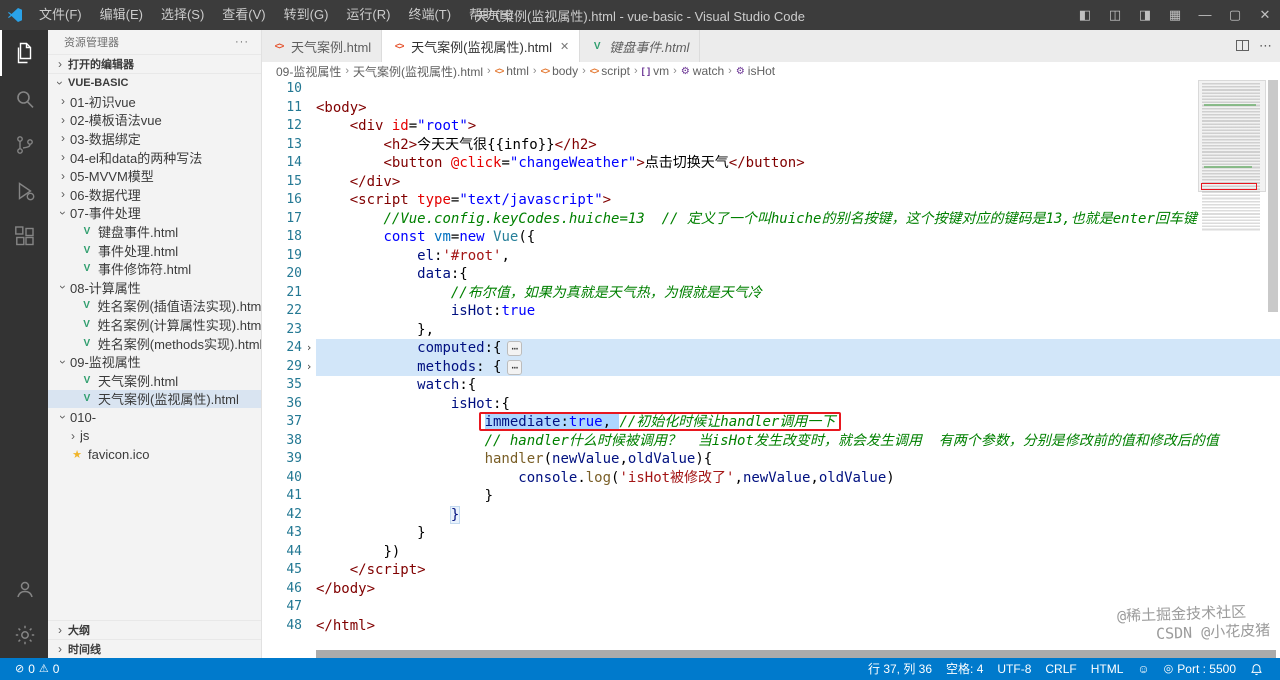 This screenshot has height=680, width=1280. I want to click on code-line: 19 el:'#root',, so click(771, 256).